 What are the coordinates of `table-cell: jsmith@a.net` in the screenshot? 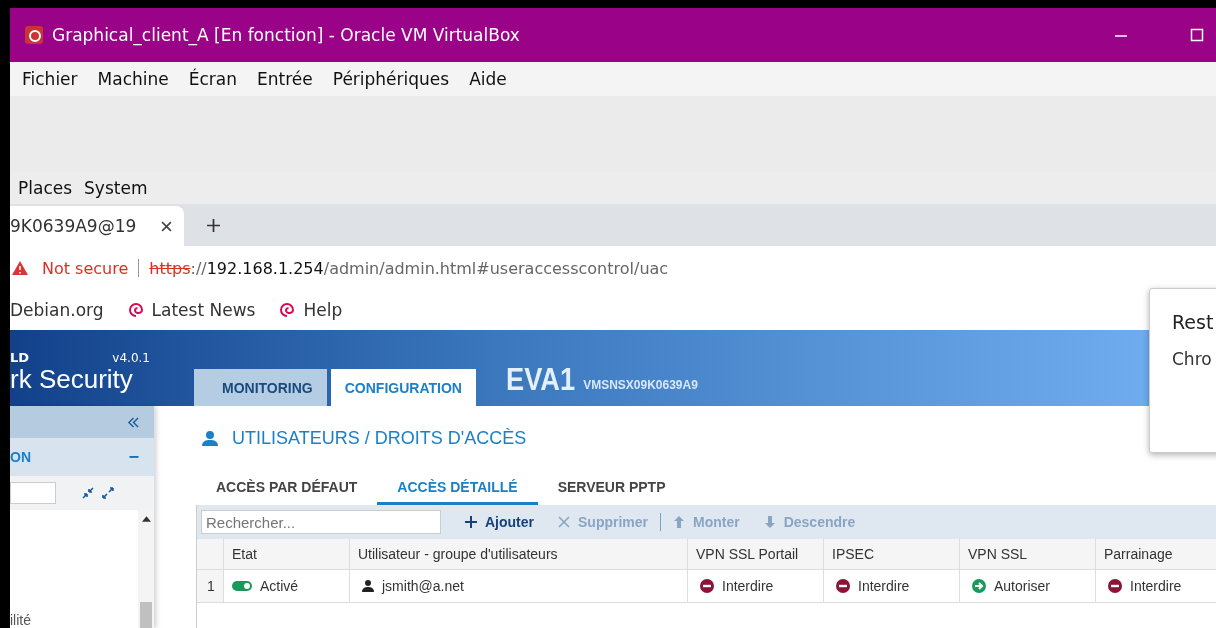 It's located at (423, 586).